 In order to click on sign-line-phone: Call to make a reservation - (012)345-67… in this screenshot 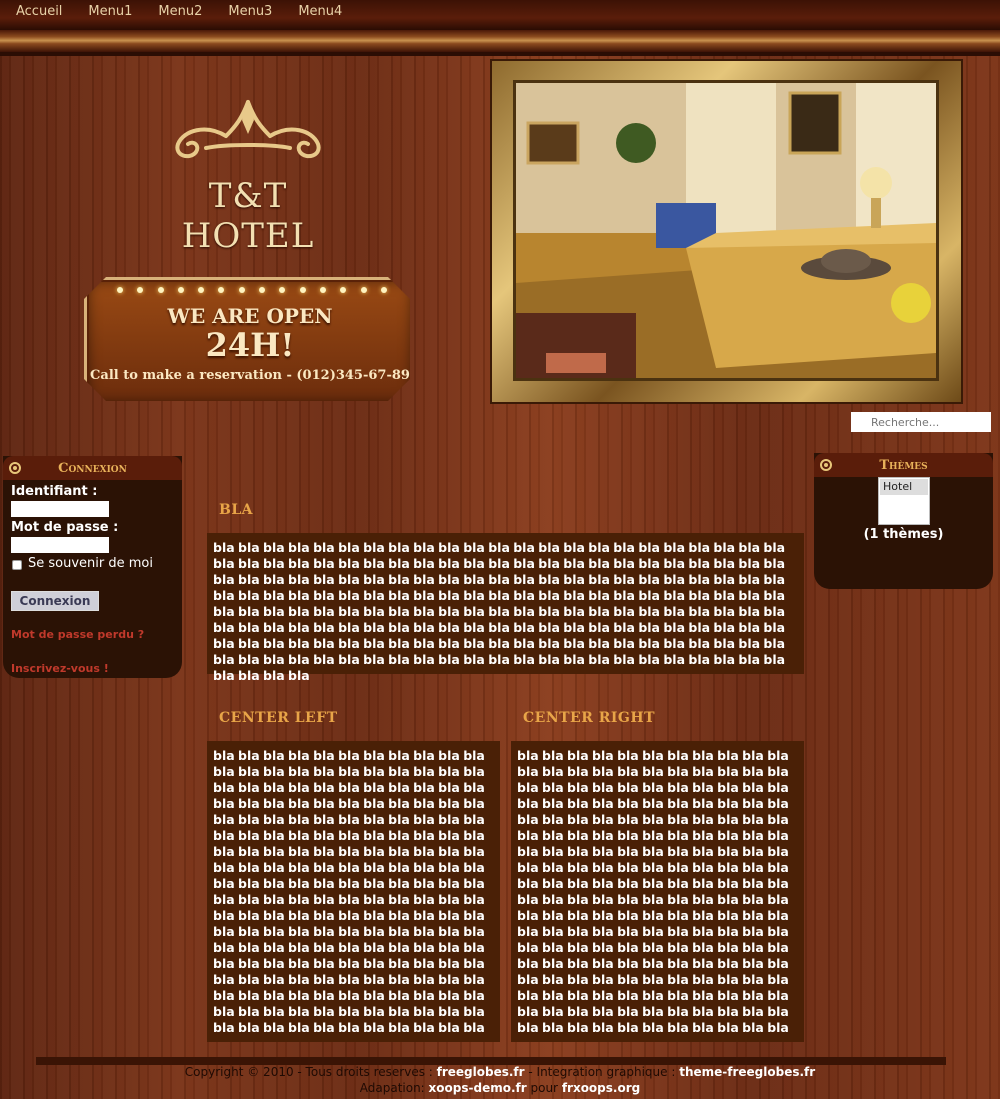, I will do `click(250, 375)`.